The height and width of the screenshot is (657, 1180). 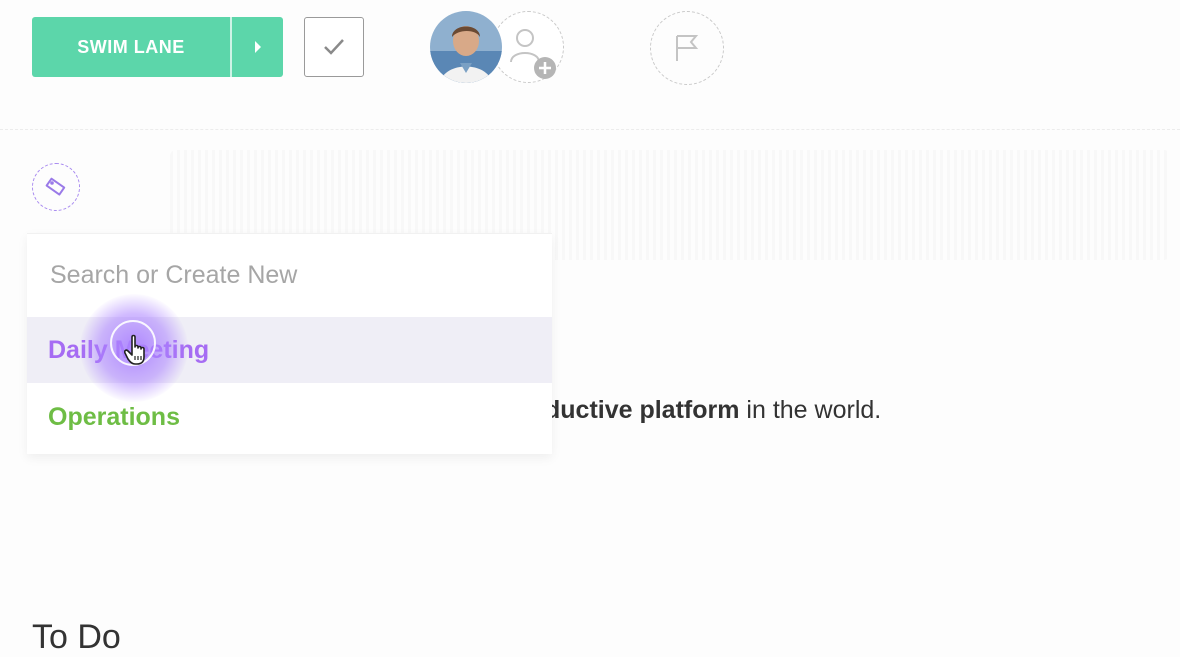 I want to click on task-description: ductive platform in the world., so click(x=713, y=410).